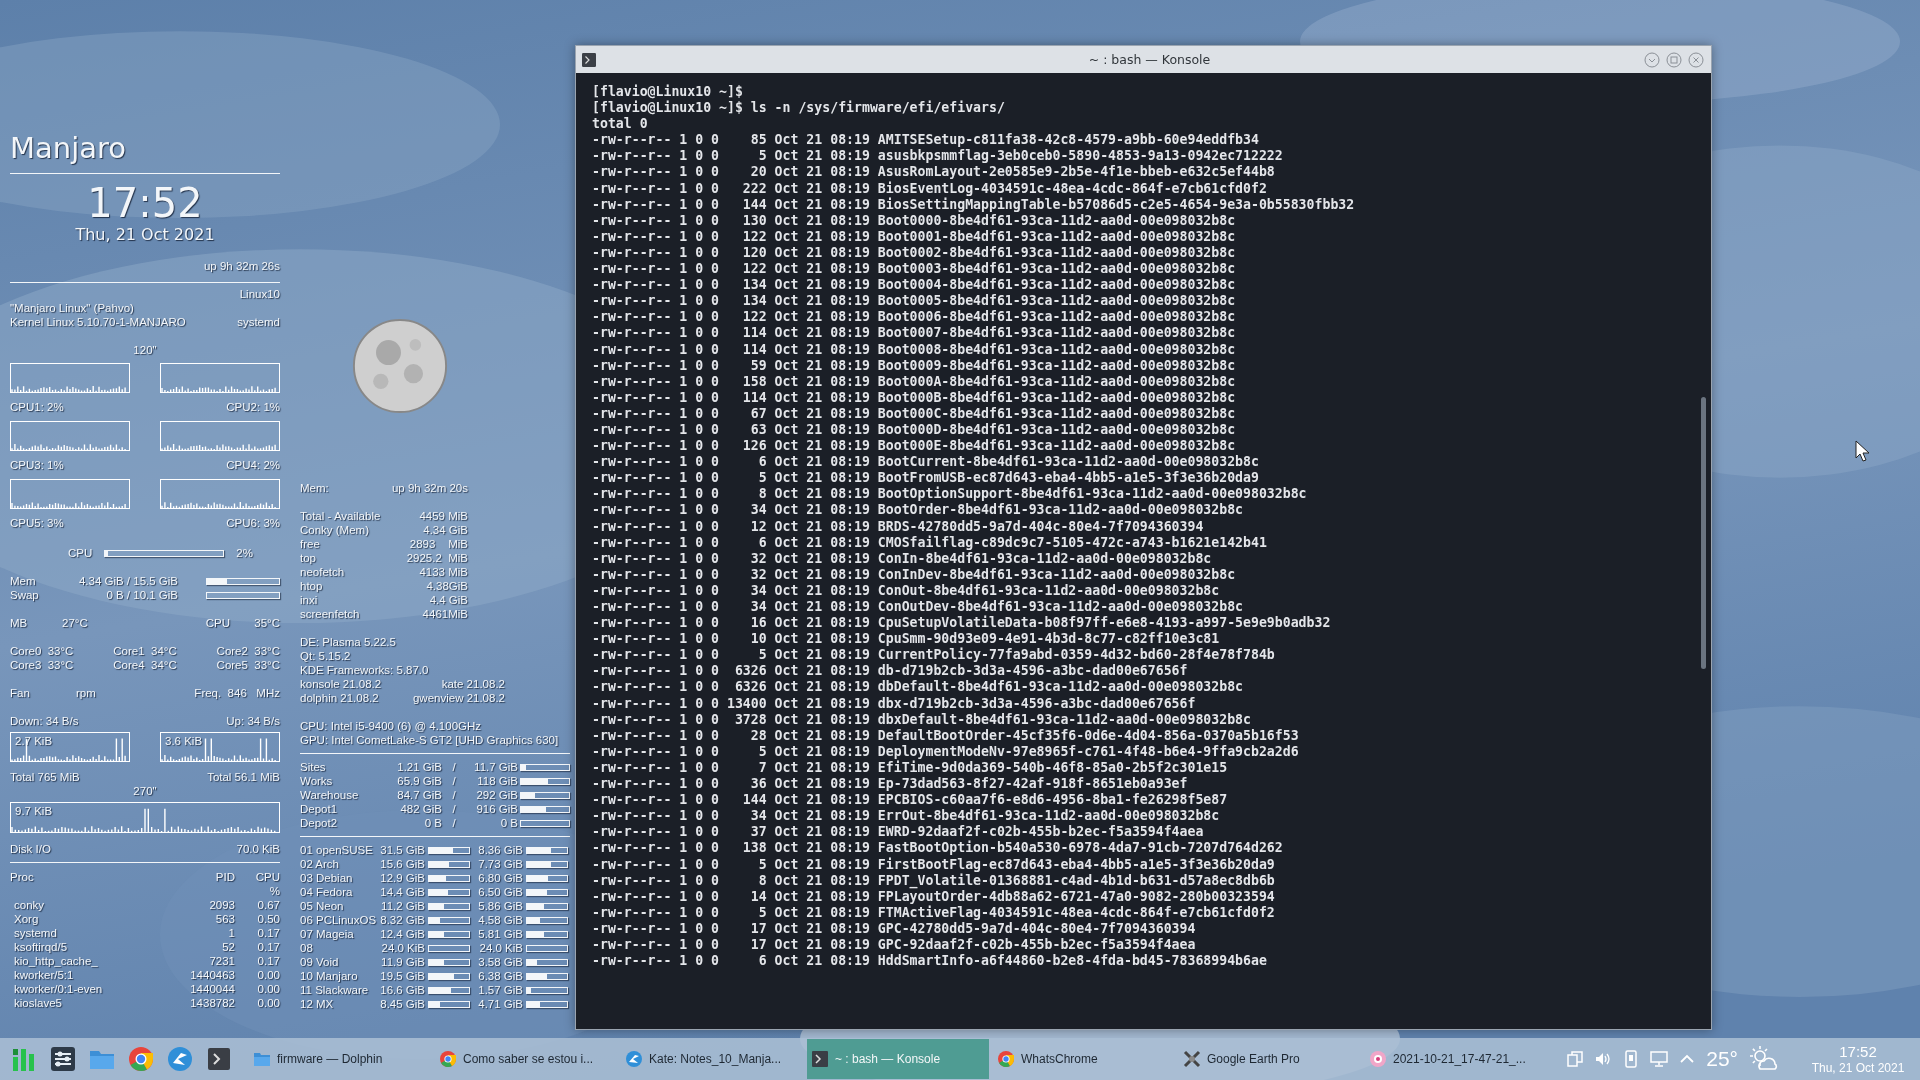  What do you see at coordinates (914, 349) in the screenshot?
I see `terminal-line: -rw-r--r-- 1 0 0 114 Oct 21 08:19 Boot0008-8be4df61-93ca-11d2-aa0d-00e098032b8c` at bounding box center [914, 349].